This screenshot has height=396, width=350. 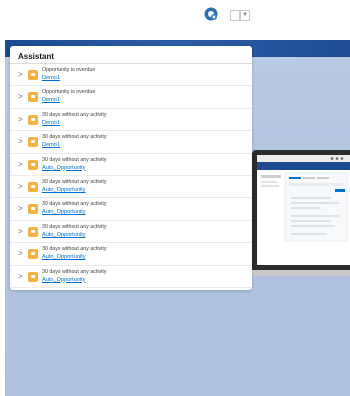 I want to click on laptop-base, so click(x=301, y=273).